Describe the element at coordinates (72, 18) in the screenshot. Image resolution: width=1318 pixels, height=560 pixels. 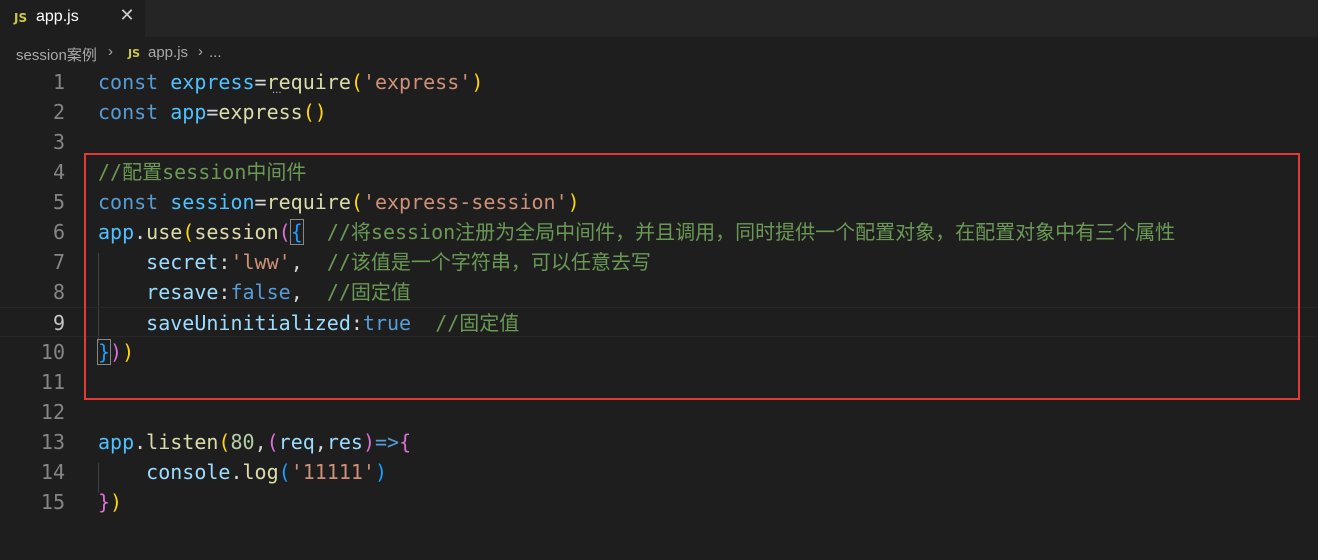
I see `tab-app-js: JS app.js ✕` at that location.